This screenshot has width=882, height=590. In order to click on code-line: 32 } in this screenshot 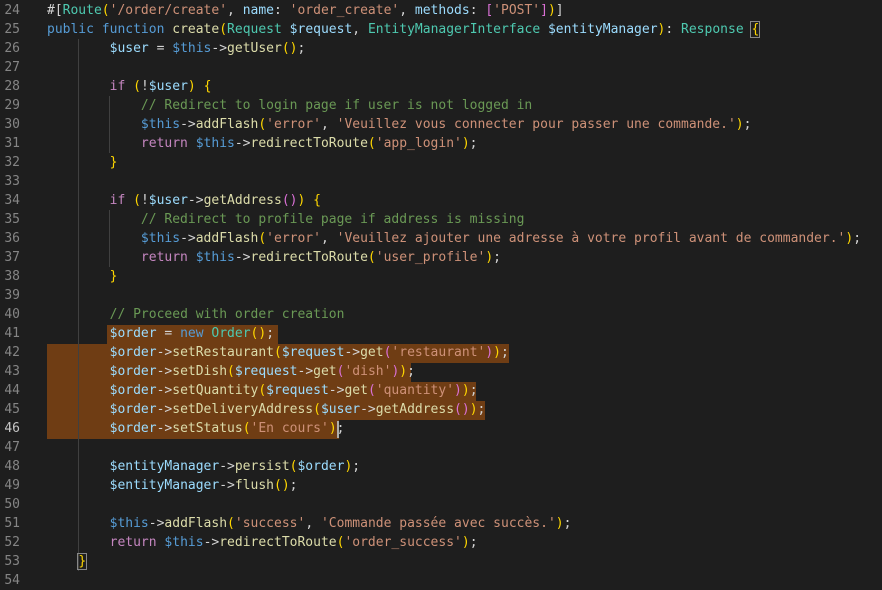, I will do `click(441, 162)`.